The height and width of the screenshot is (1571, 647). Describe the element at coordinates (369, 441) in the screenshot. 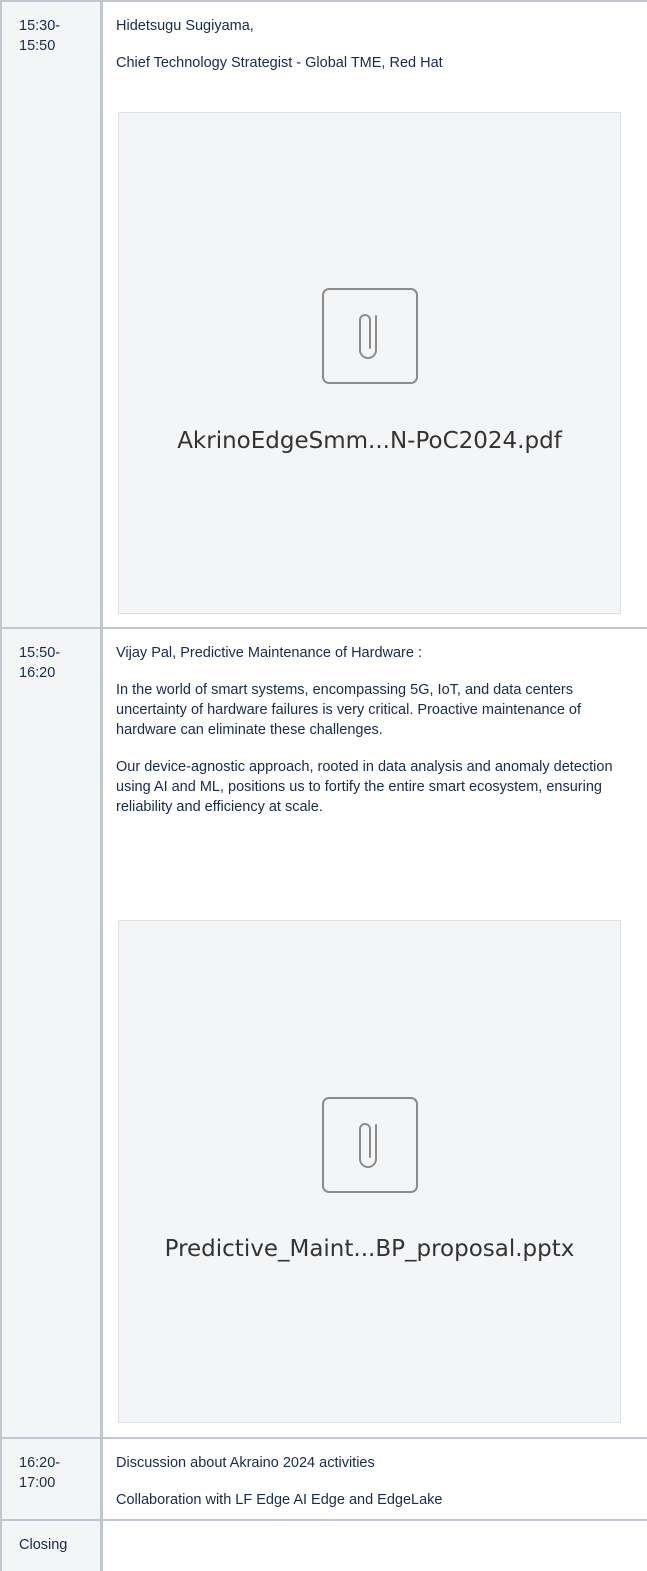

I see `attachment-file-name: AkrinoEdgeSmm...N-PoC2024.pdf` at that location.